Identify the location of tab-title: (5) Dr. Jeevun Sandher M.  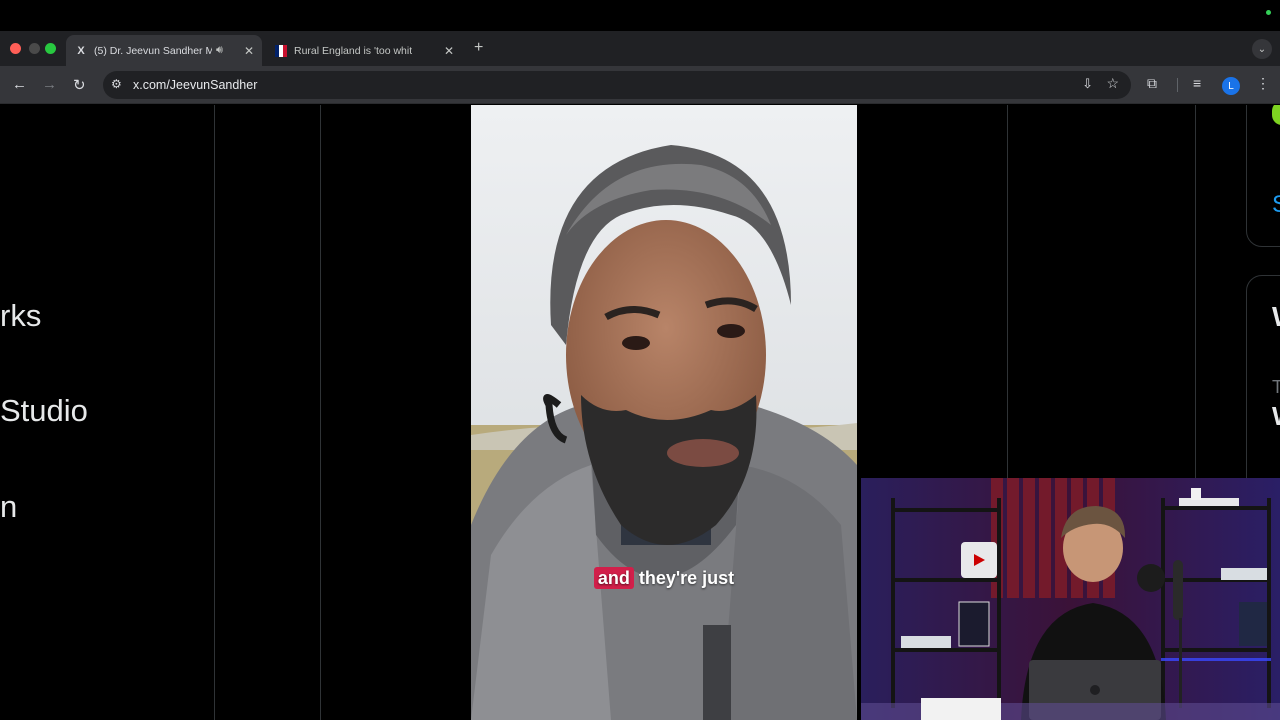
(153, 50).